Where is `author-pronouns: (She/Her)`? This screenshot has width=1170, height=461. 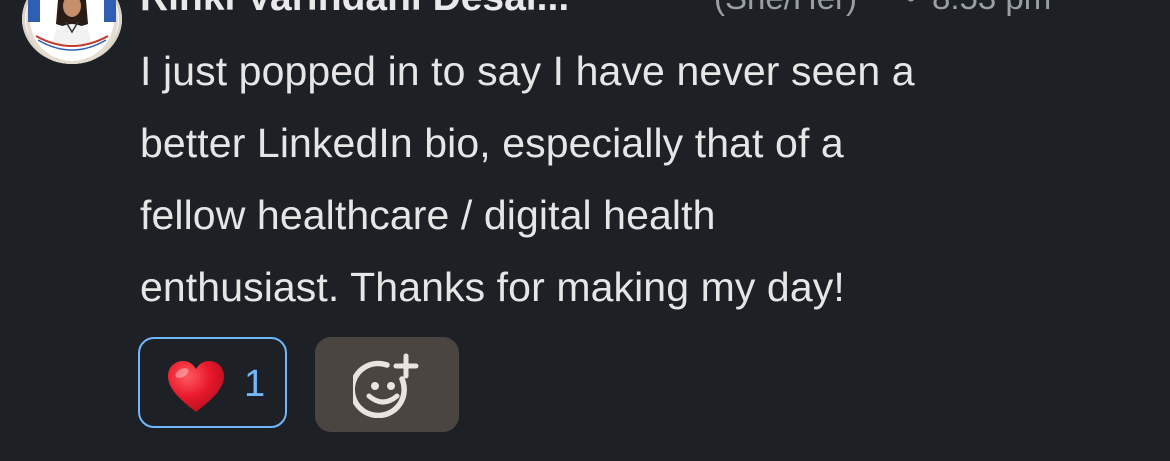 author-pronouns: (She/Her) is located at coordinates (785, 9).